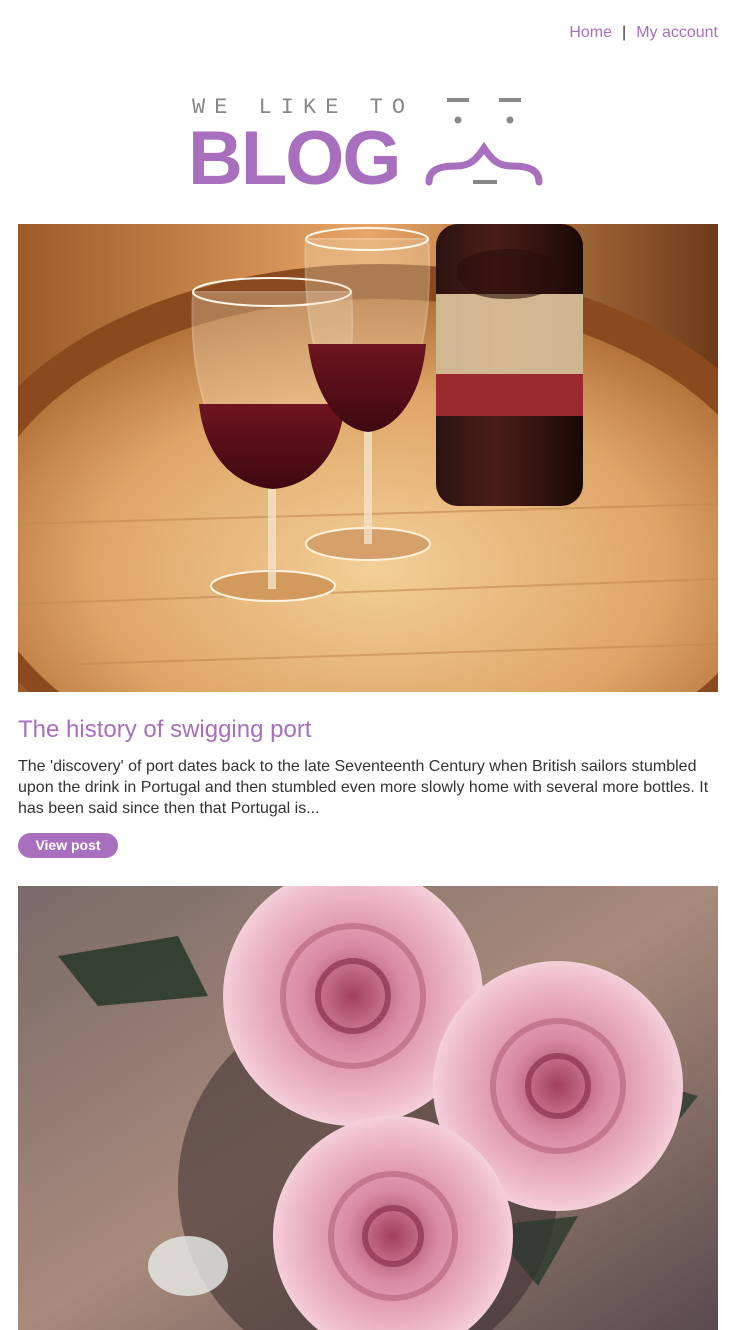  What do you see at coordinates (590, 32) in the screenshot?
I see `home-link: Home` at bounding box center [590, 32].